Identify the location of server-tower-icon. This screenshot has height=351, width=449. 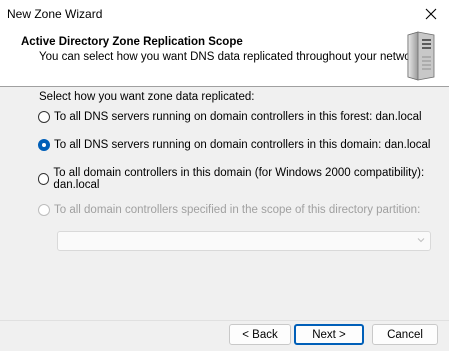
(421, 56).